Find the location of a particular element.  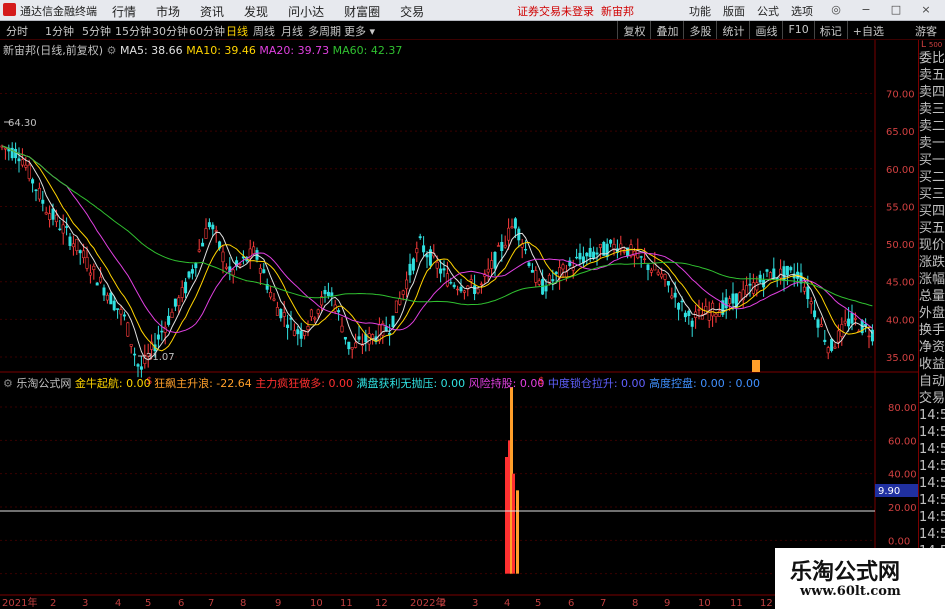

sidebar-item: 收益 is located at coordinates (932, 364).